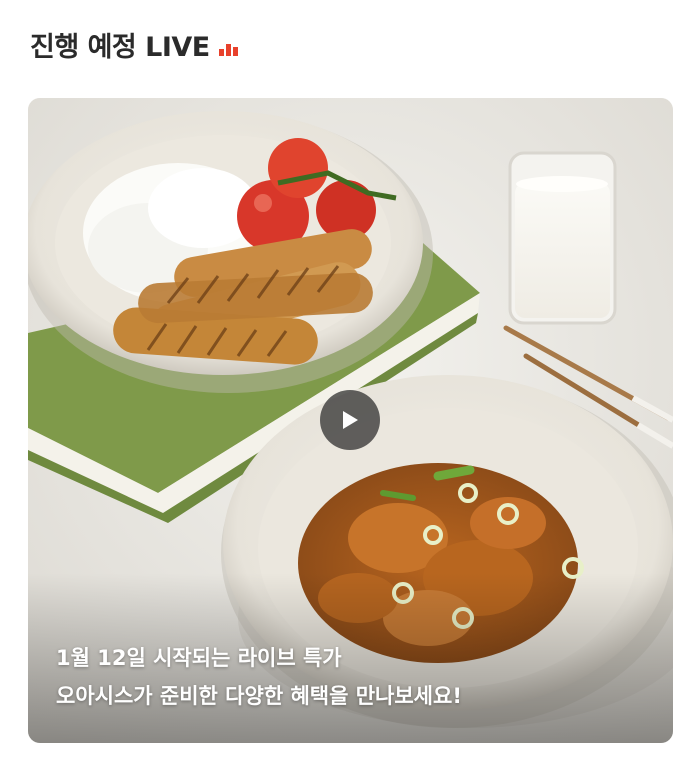  I want to click on play-icon, so click(350, 420).